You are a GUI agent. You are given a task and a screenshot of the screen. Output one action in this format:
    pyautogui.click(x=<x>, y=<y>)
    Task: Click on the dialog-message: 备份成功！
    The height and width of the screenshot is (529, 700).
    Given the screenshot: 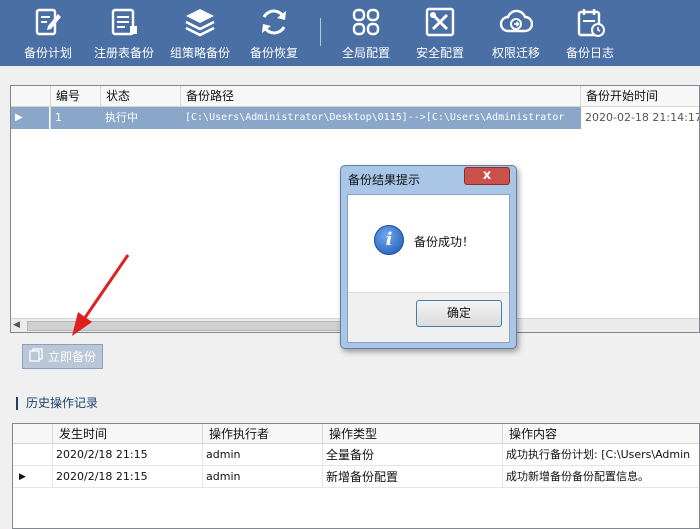 What is the action you would take?
    pyautogui.click(x=444, y=242)
    